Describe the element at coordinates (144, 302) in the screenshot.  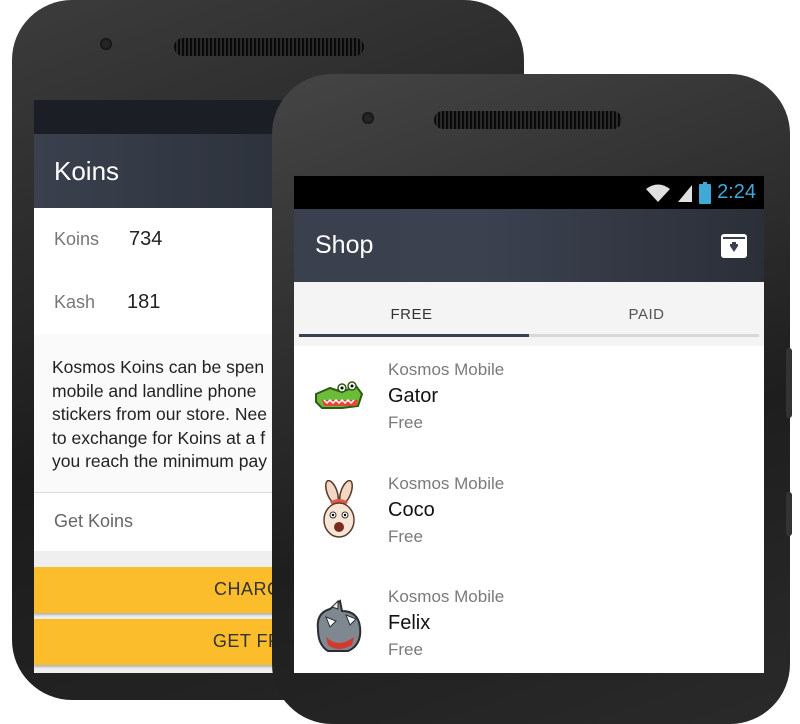
I see `balance-value: 181` at that location.